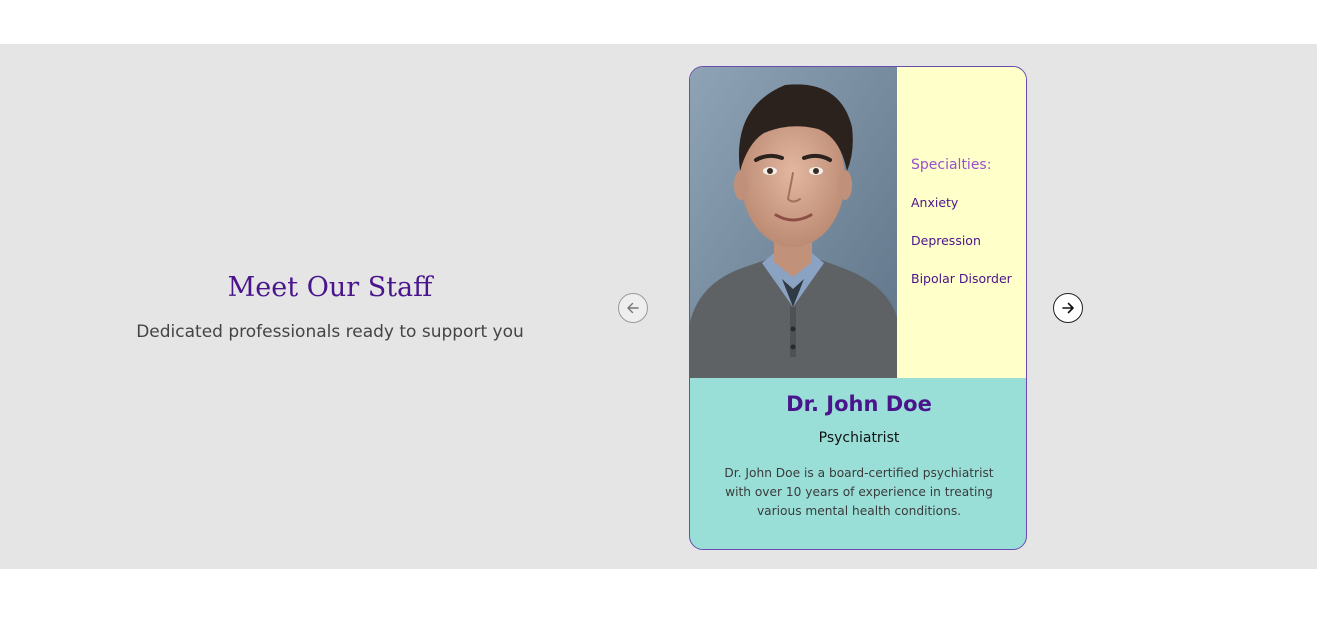  Describe the element at coordinates (961, 278) in the screenshot. I see `specialty-item: Bipolar Disorder` at that location.